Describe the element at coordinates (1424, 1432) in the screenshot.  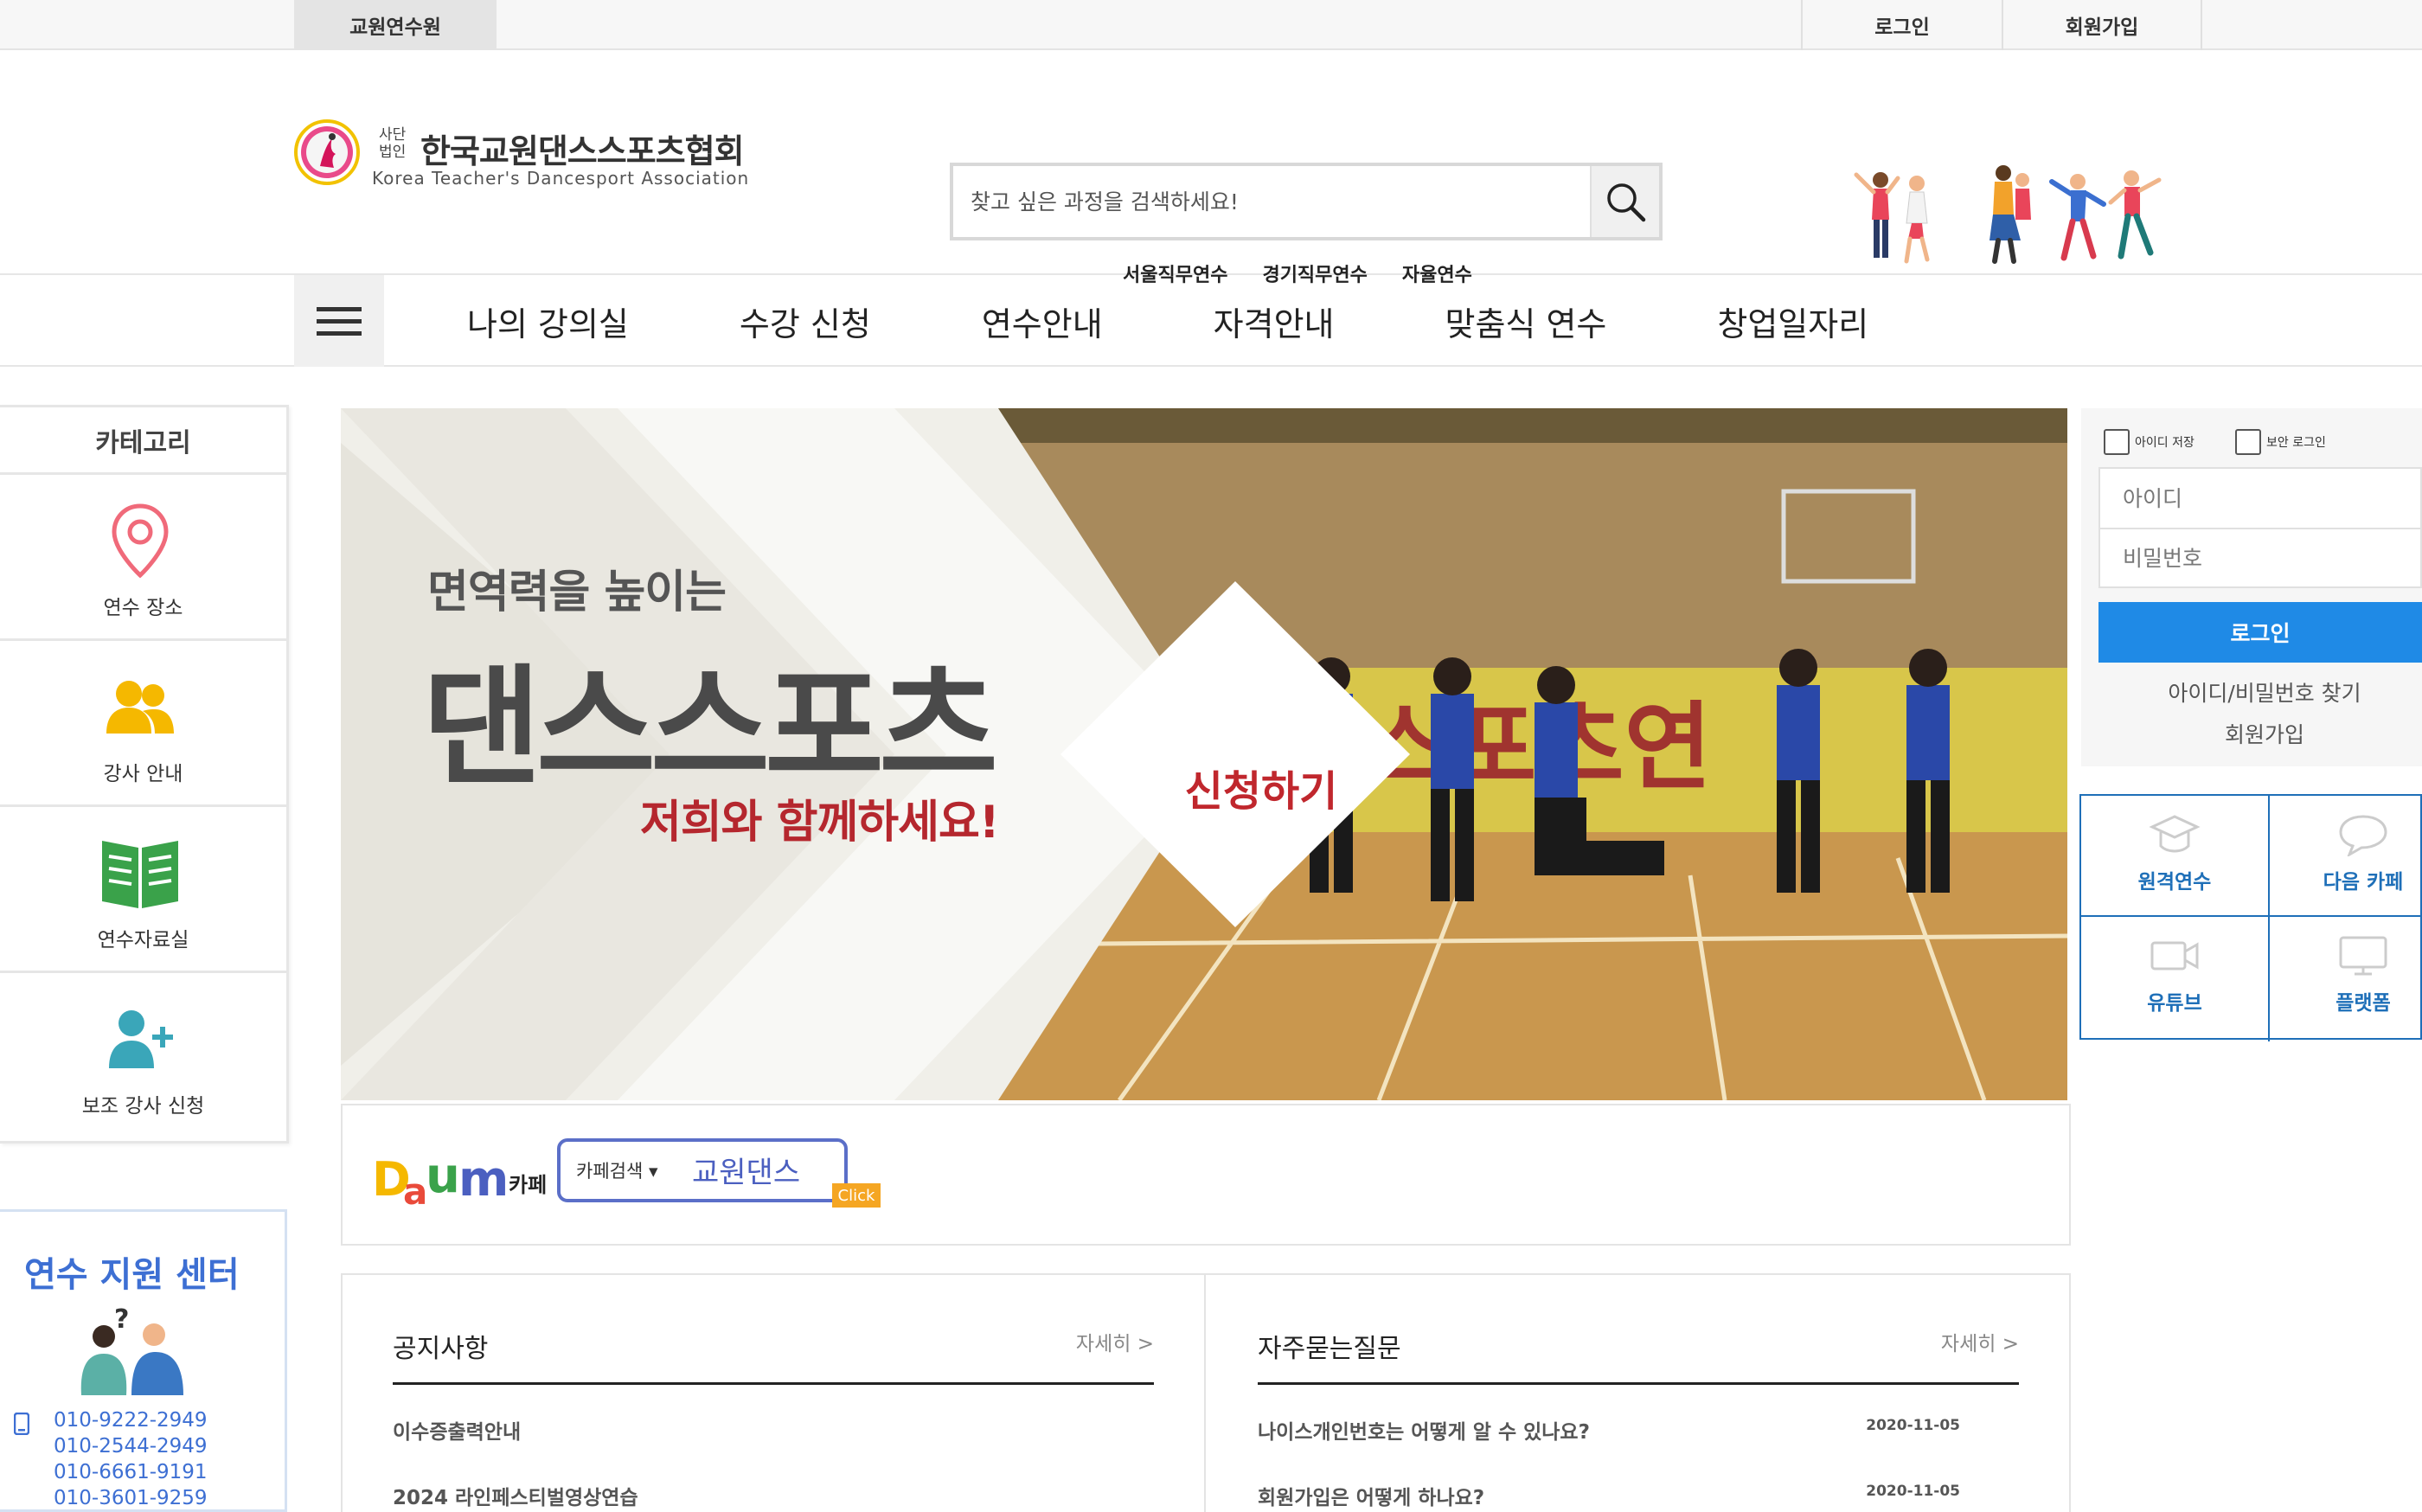
I see `list-item-title: 나이스개인번호는 어떻게 알 수 있나요?` at that location.